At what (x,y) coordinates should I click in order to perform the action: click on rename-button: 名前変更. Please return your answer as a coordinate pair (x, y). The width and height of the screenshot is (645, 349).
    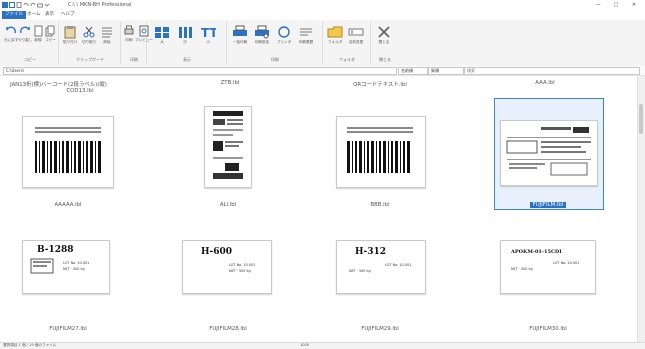
    Looking at the image, I should click on (356, 35).